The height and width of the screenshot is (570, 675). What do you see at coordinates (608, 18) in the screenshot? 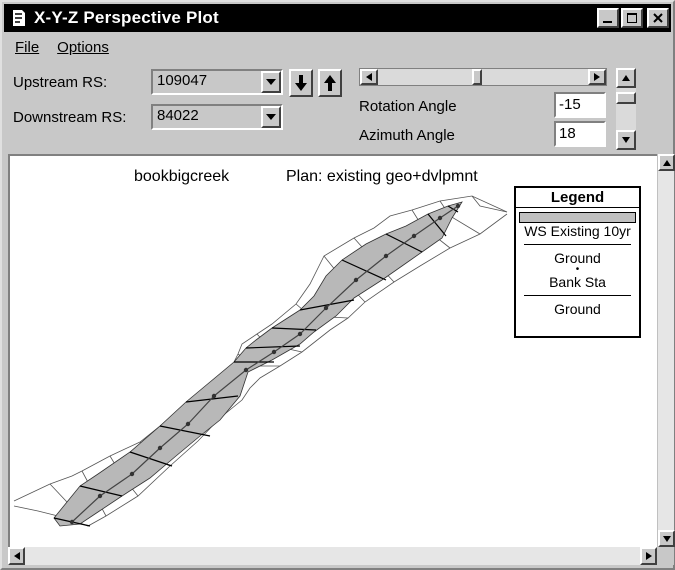
I see `minimize-button` at bounding box center [608, 18].